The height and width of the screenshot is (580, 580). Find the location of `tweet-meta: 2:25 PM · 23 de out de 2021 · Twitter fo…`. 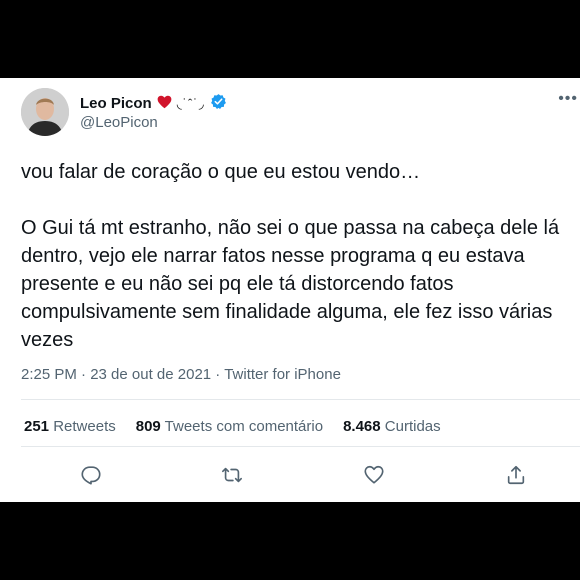

tweet-meta: 2:25 PM · 23 de out de 2021 · Twitter fo… is located at coordinates (181, 374).